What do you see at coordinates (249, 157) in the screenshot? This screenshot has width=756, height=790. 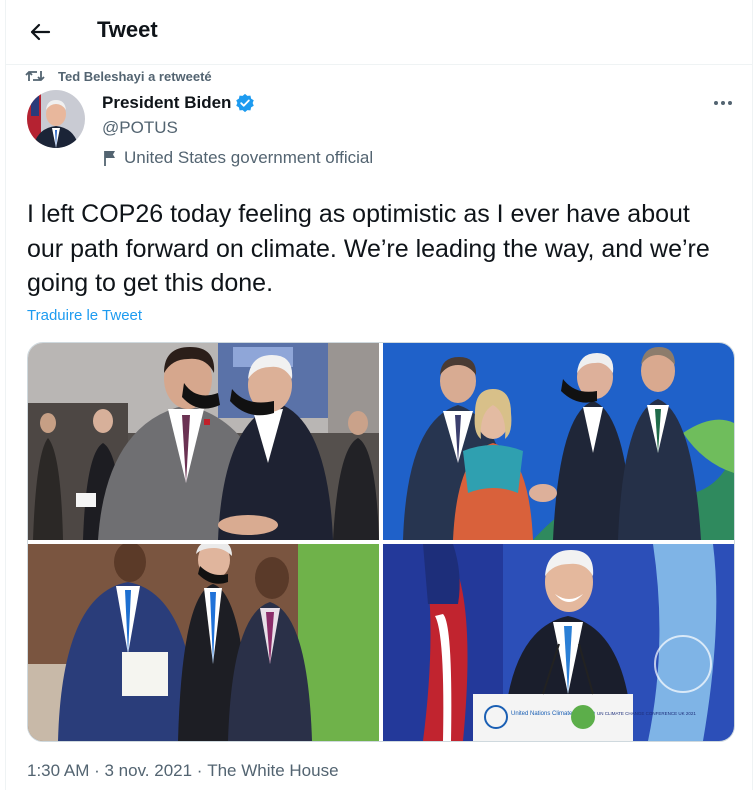 I see `government-label-text: United States government official` at bounding box center [249, 157].